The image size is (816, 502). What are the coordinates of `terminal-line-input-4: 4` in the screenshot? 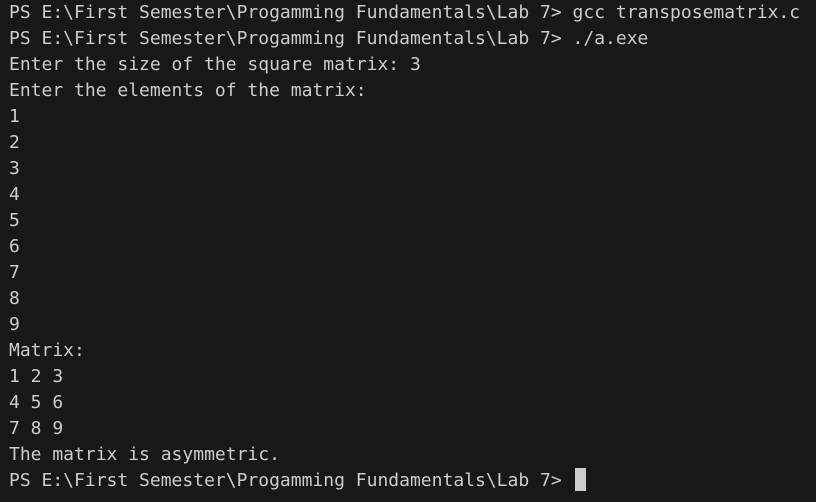 It's located at (14, 194).